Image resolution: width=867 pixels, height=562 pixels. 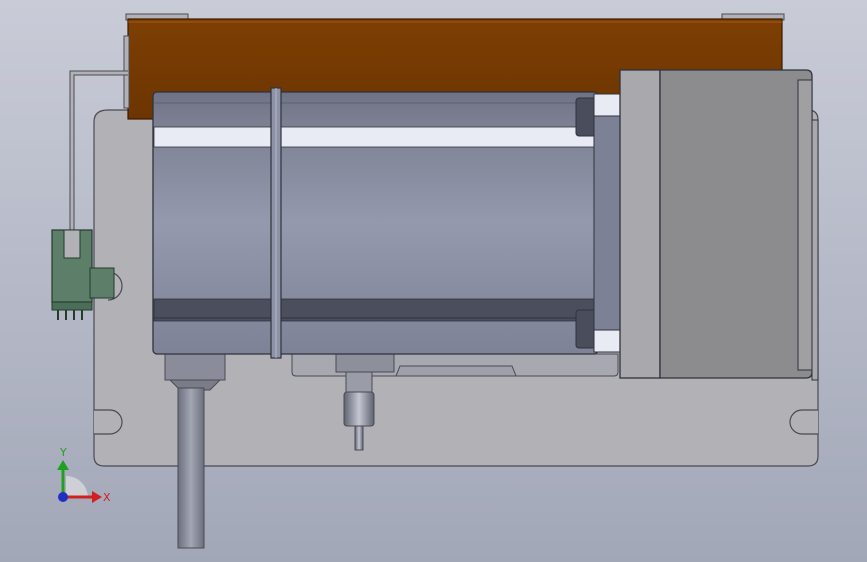 What do you see at coordinates (63, 497) in the screenshot?
I see `origin-icon` at bounding box center [63, 497].